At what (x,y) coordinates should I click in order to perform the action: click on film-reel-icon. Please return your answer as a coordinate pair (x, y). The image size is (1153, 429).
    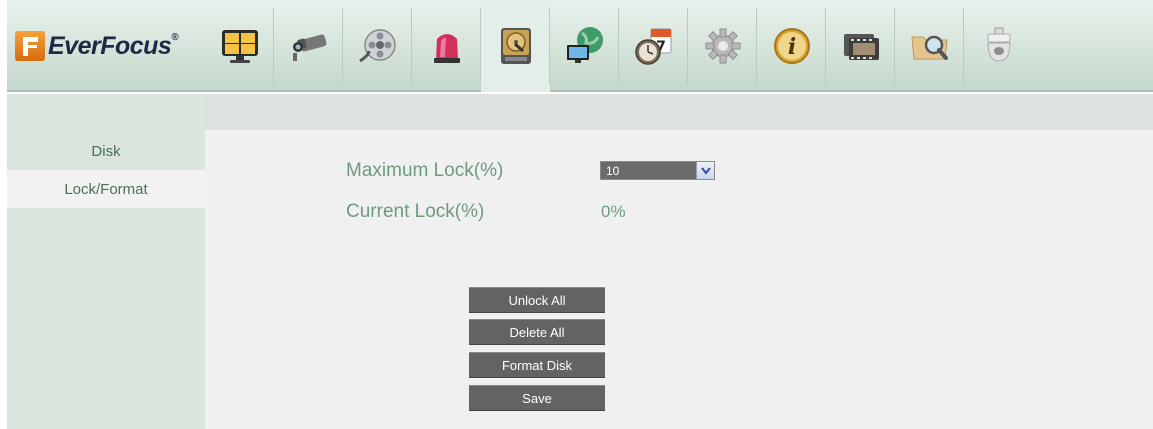
    Looking at the image, I should click on (377, 46).